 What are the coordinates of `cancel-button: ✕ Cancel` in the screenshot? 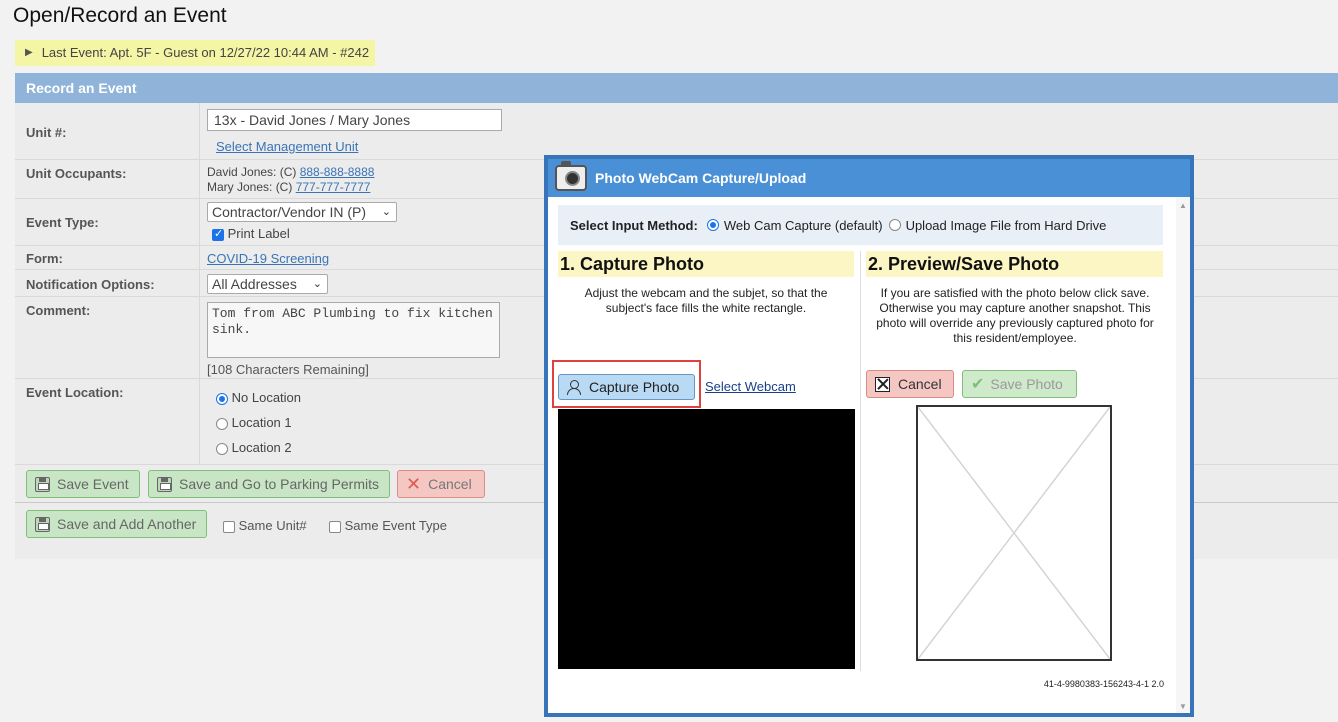 It's located at (441, 484).